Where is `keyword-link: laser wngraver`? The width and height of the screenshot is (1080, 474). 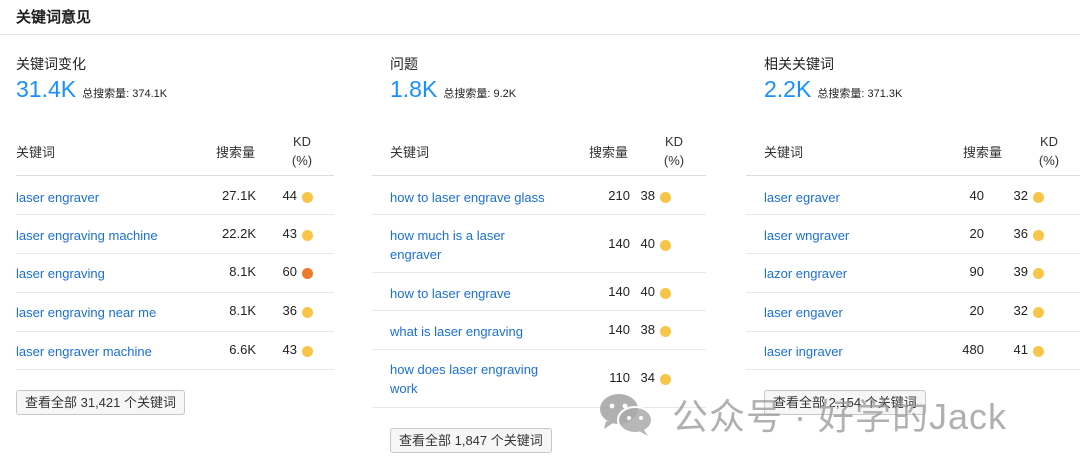
keyword-link: laser wngraver is located at coordinates (806, 235).